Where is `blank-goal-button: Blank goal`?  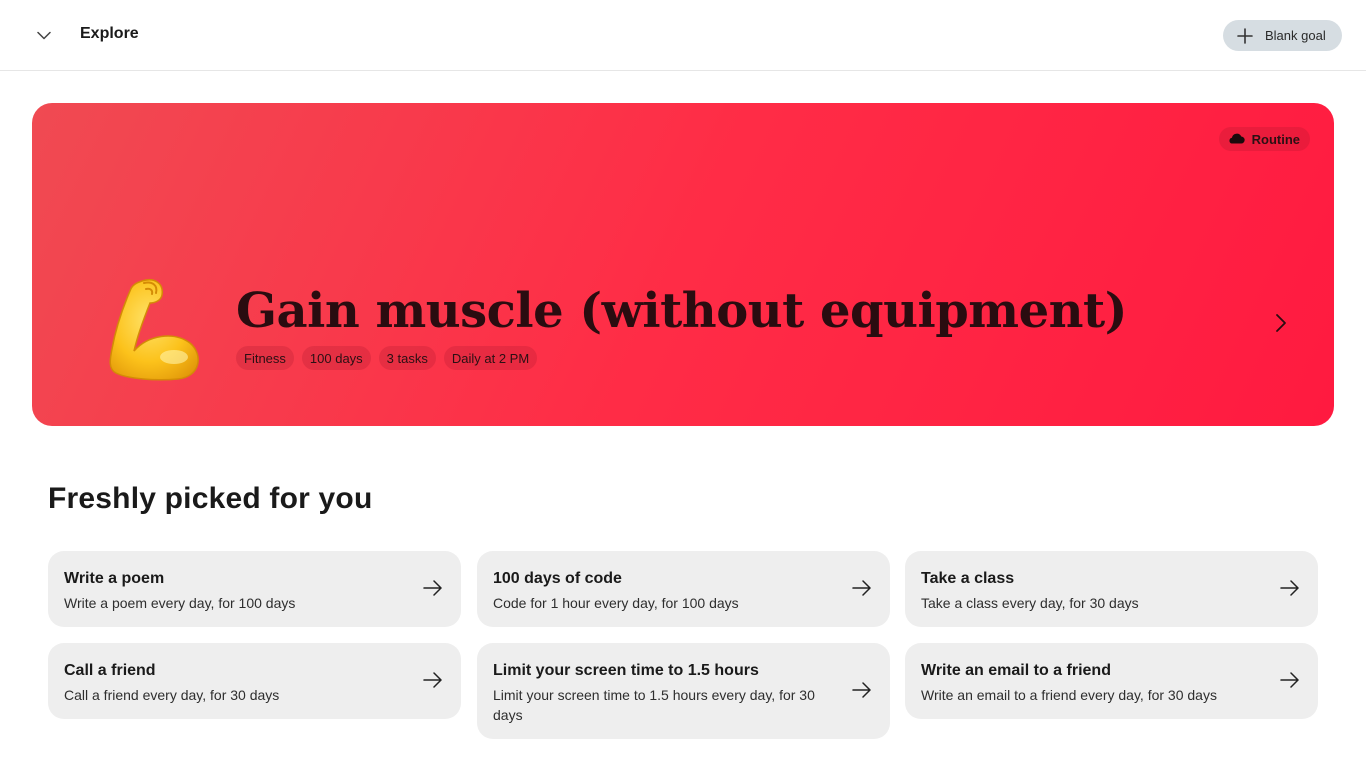
blank-goal-button: Blank goal is located at coordinates (1282, 35).